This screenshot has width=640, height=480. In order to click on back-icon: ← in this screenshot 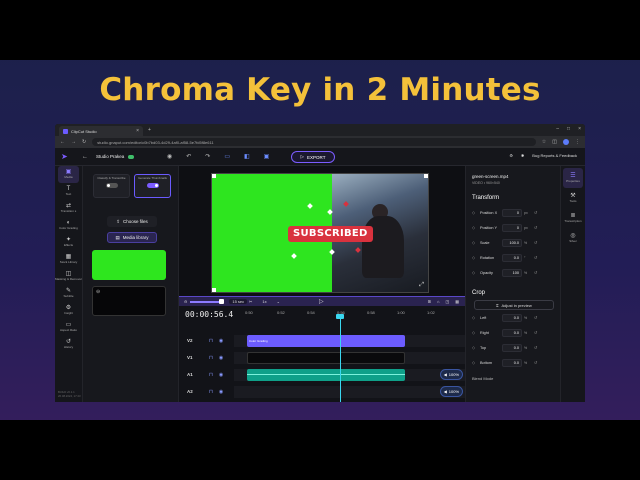, I will do `click(85, 157)`.